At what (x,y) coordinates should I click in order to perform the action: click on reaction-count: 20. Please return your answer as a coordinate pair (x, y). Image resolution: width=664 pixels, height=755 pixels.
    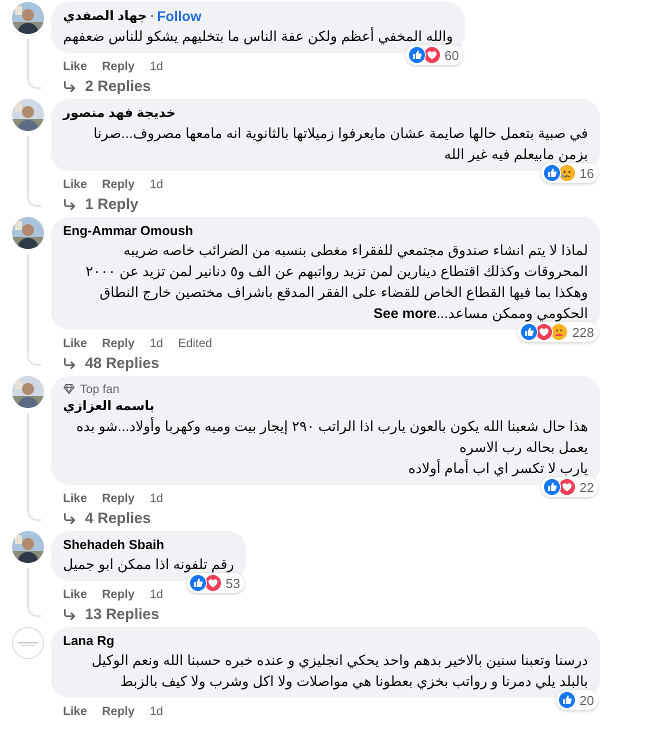
    Looking at the image, I should click on (587, 700).